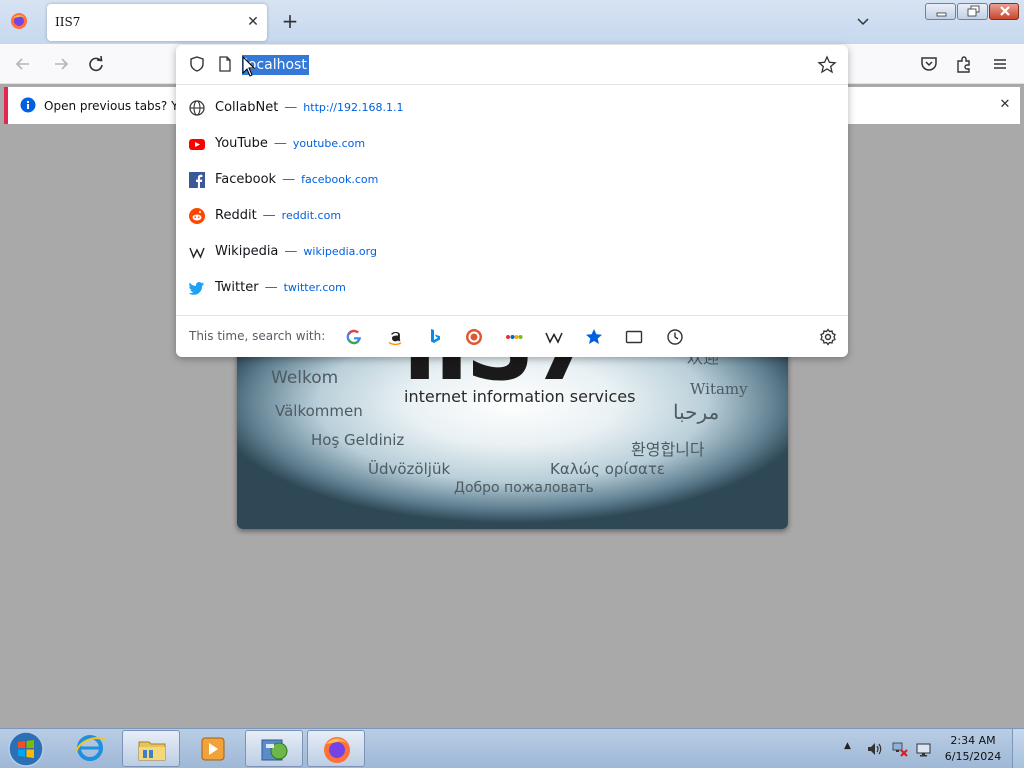  Describe the element at coordinates (395, 337) in the screenshot. I see `amazon-icon` at that location.